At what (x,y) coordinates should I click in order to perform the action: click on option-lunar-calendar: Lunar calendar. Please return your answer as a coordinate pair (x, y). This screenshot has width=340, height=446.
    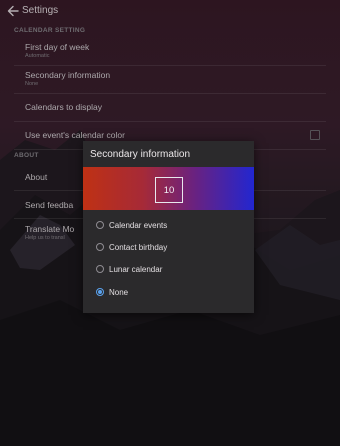
    Looking at the image, I should click on (129, 269).